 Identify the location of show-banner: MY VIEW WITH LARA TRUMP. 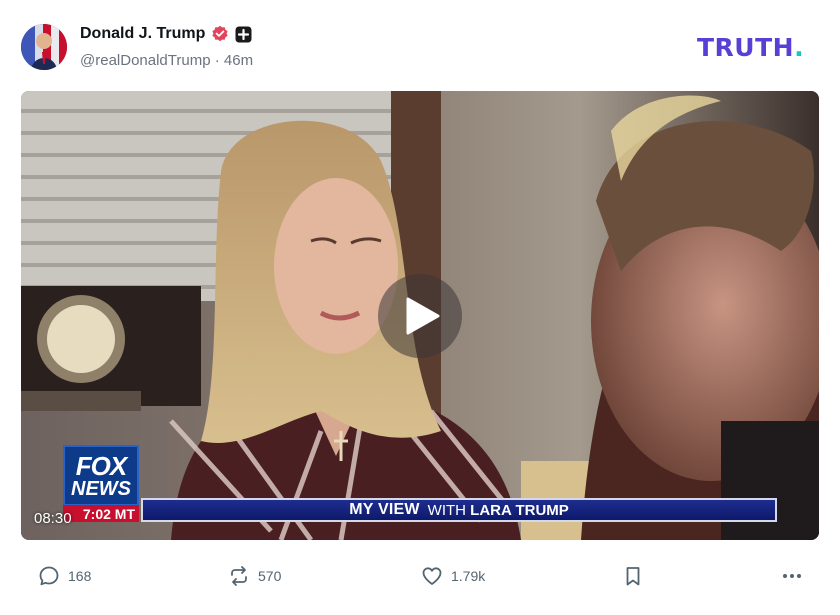
(459, 510).